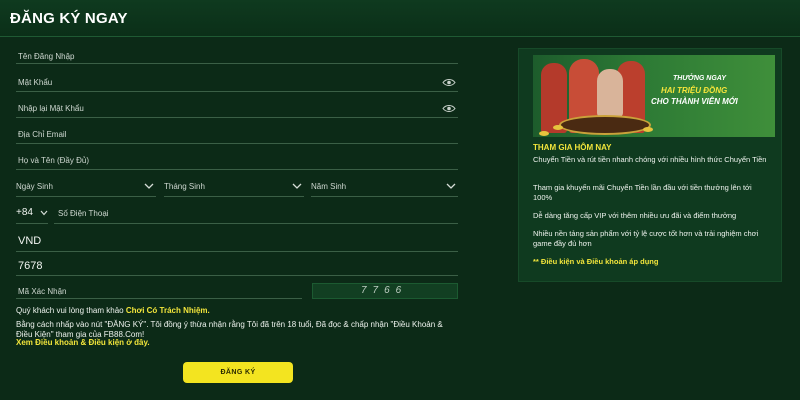  I want to click on currency-value: VND, so click(30, 241).